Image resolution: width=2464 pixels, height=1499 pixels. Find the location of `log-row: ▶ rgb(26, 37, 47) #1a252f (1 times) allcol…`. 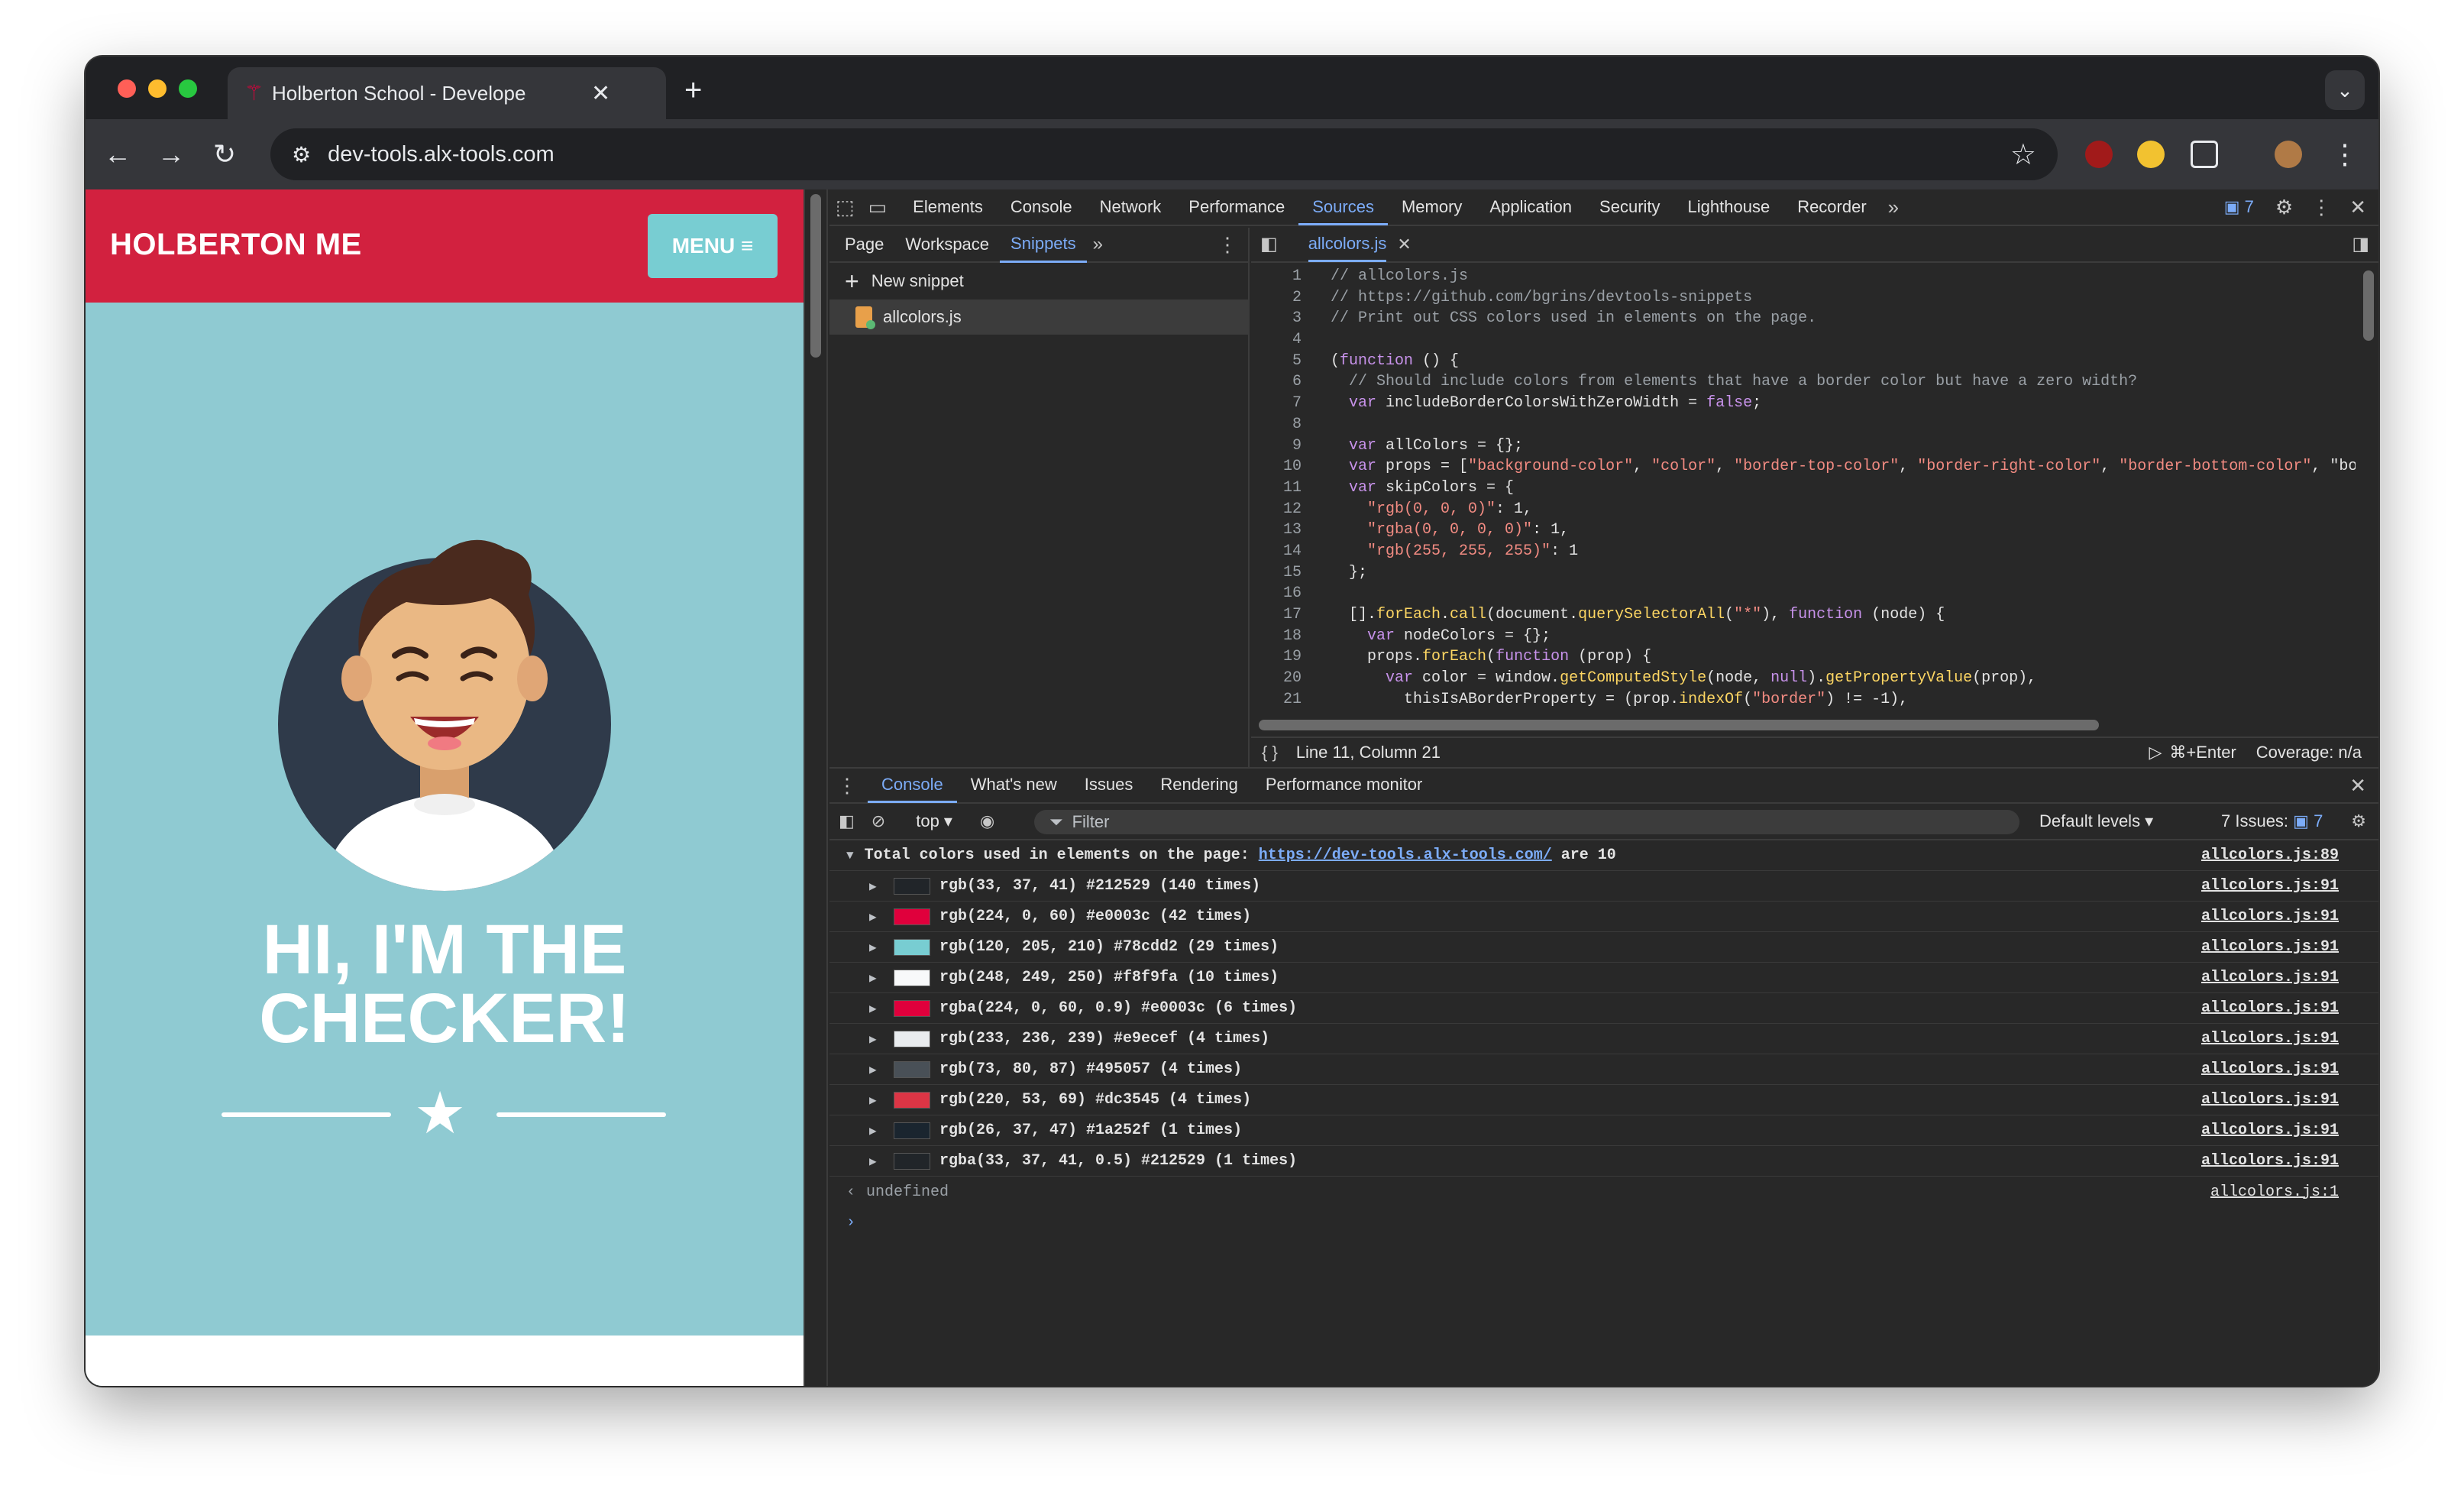

log-row: ▶ rgb(26, 37, 47) #1a252f (1 times) allcol… is located at coordinates (1604, 1130).